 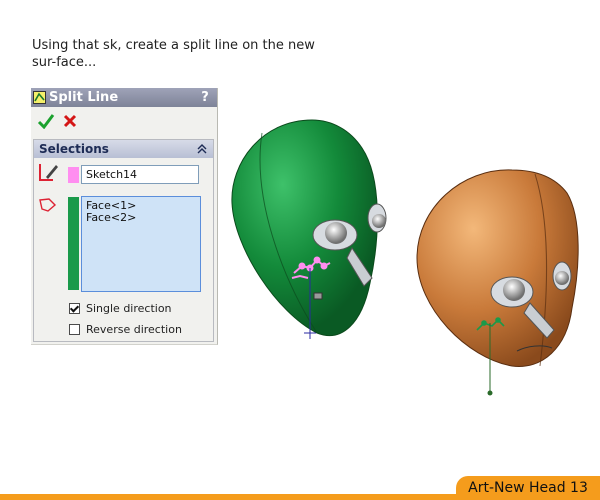 I want to click on ok-button, so click(x=46, y=121).